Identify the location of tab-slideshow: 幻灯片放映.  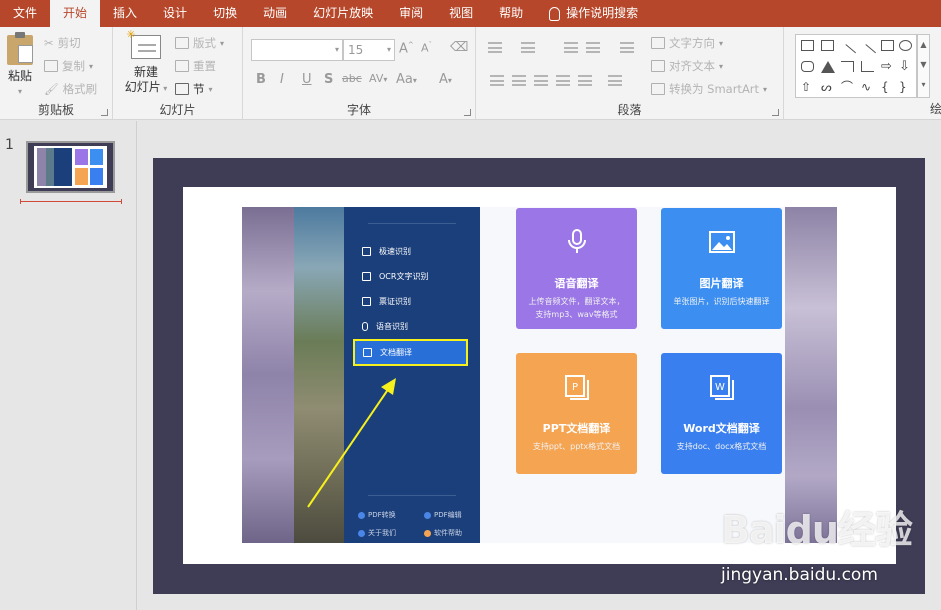
(343, 13).